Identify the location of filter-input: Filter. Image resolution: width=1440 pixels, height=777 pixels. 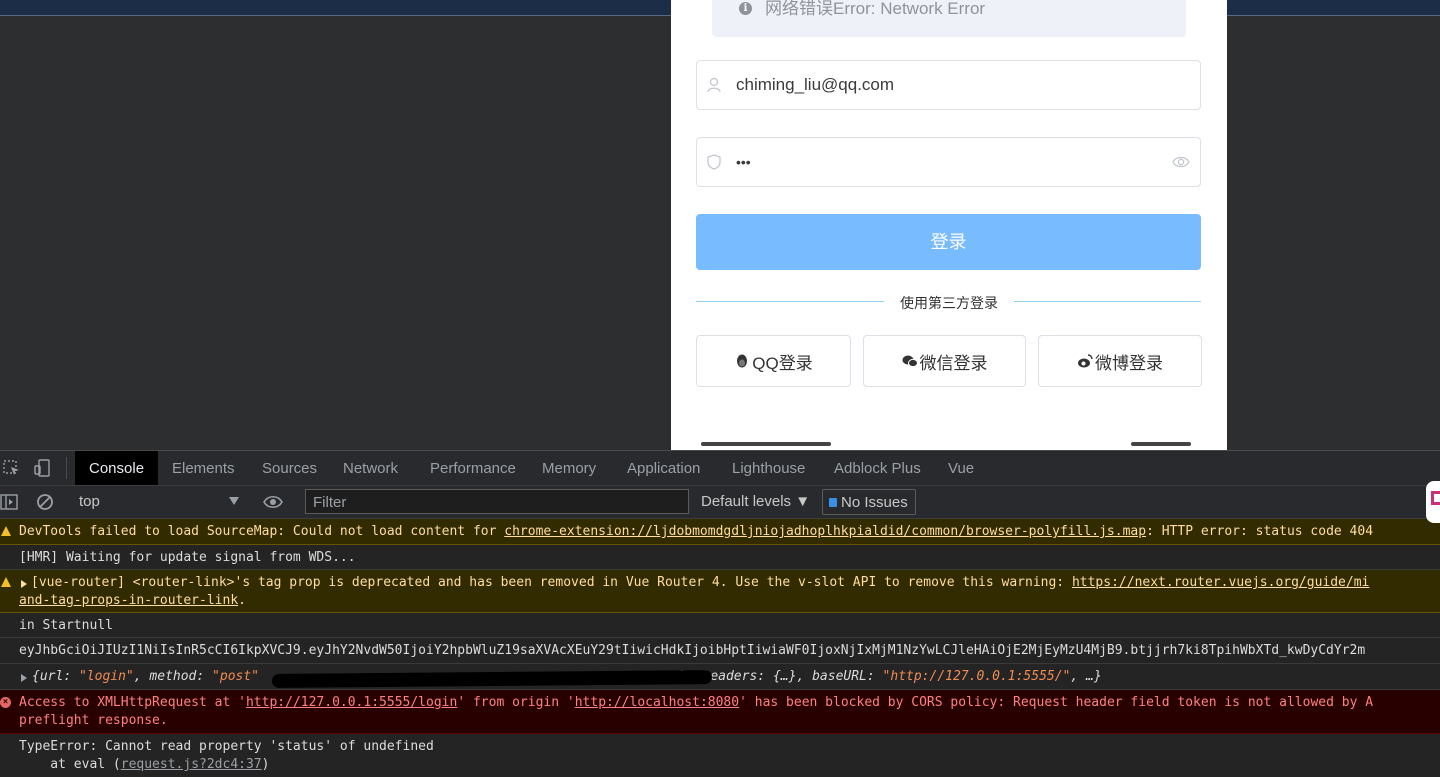
(497, 501).